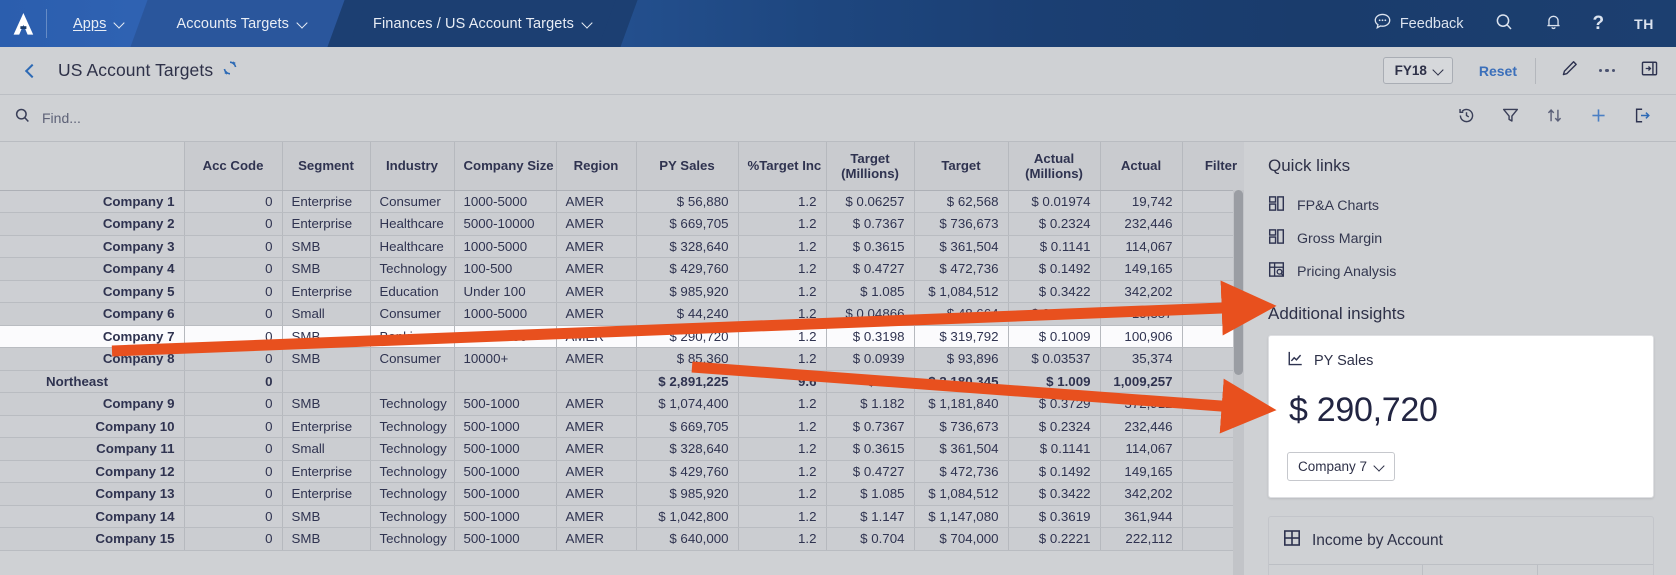 Image resolution: width=1676 pixels, height=575 pixels. I want to click on cell-py-sales: $ 1,042,800, so click(687, 516).